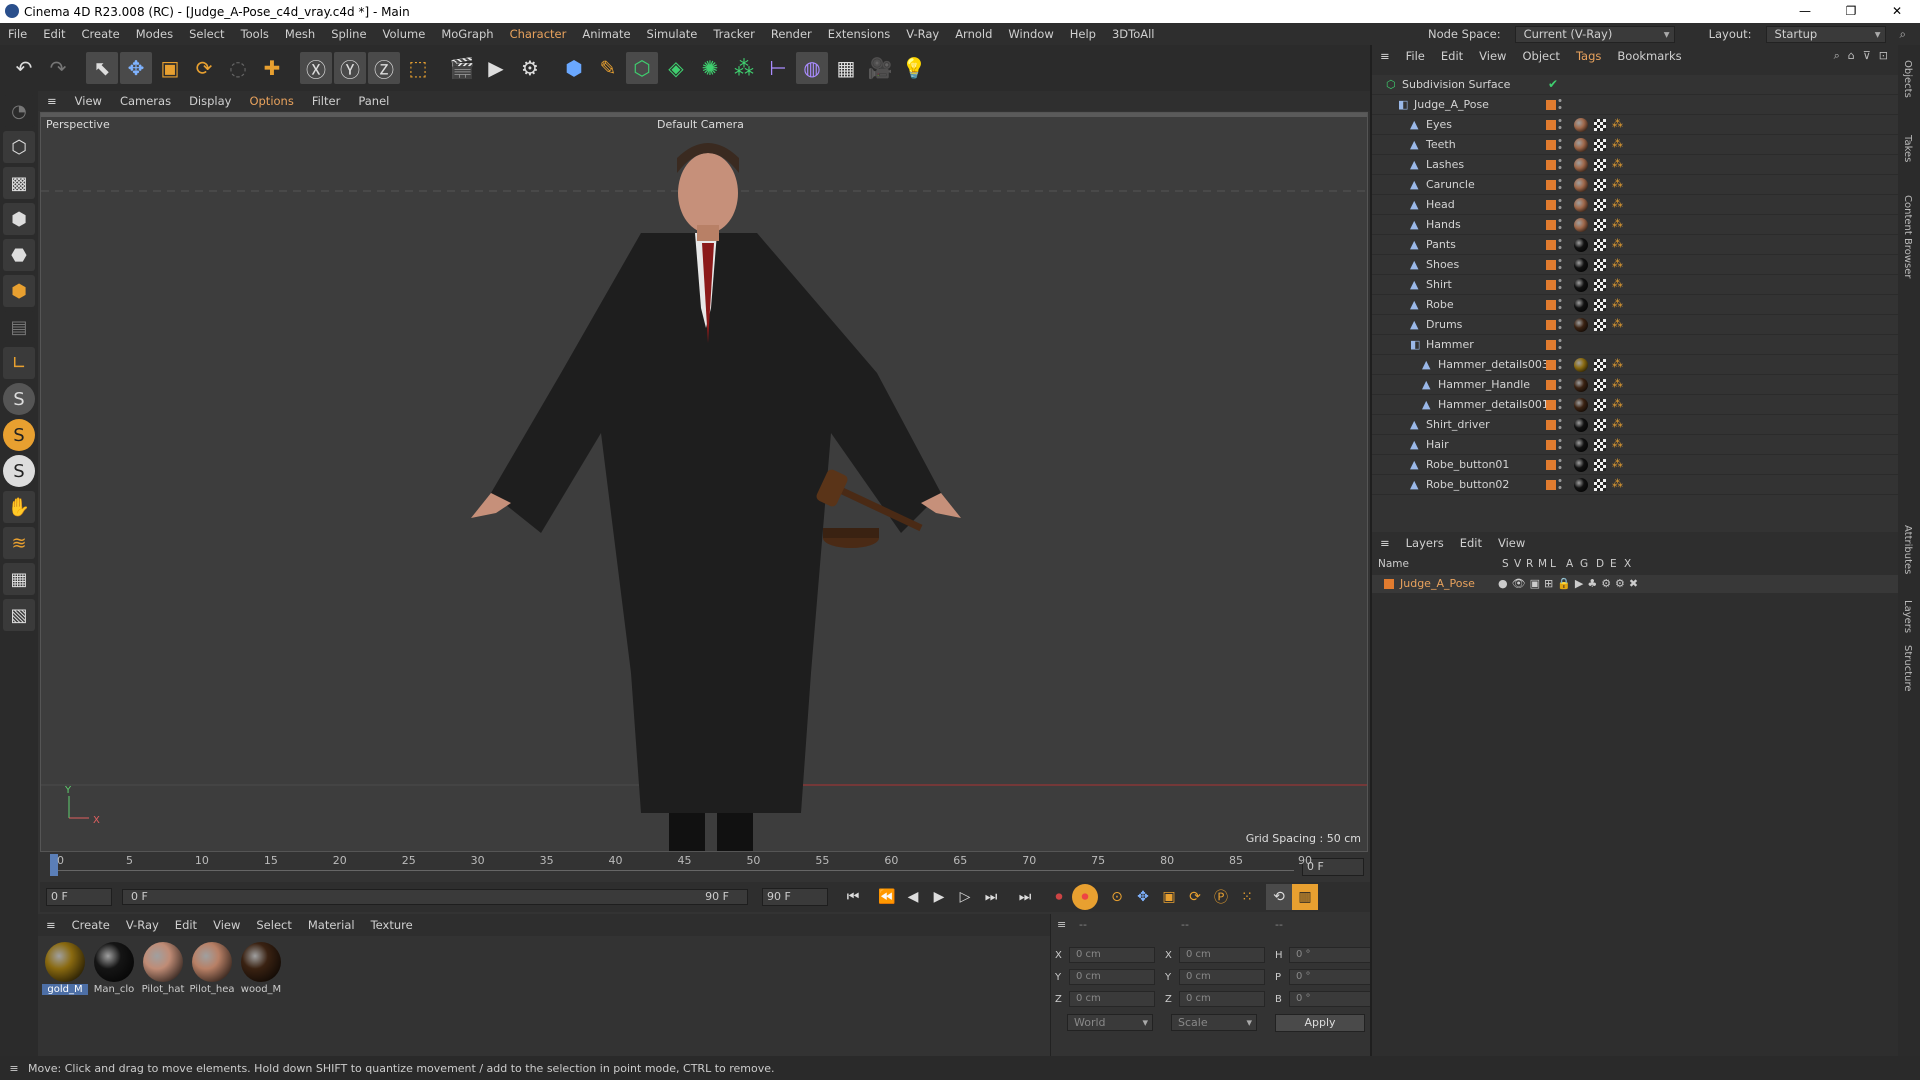  I want to click on material-thumbnail: gold_M, so click(65, 968).